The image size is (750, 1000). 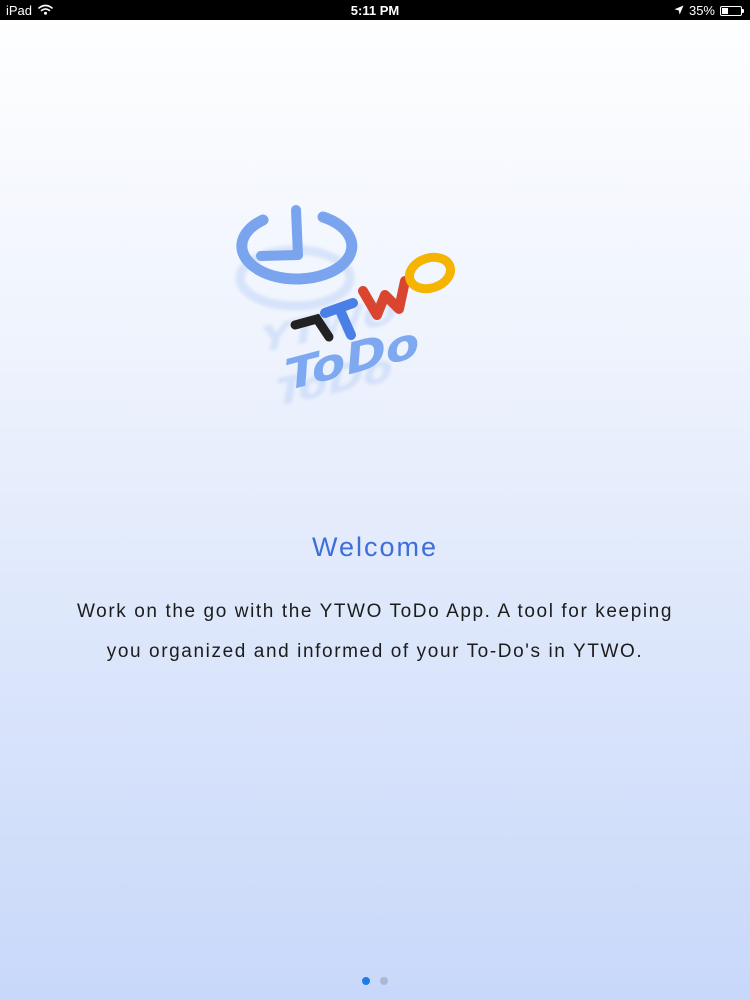 What do you see at coordinates (384, 298) in the screenshot?
I see `logo-letter-w` at bounding box center [384, 298].